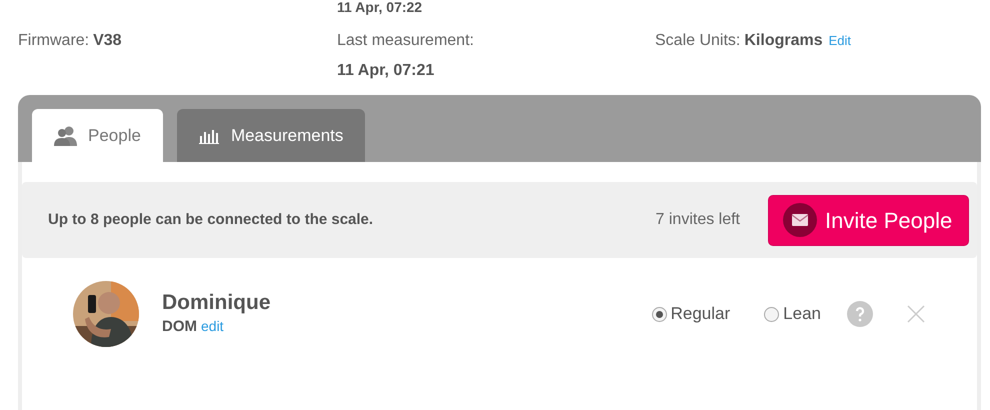 Image resolution: width=990 pixels, height=410 pixels. Describe the element at coordinates (792, 314) in the screenshot. I see `radio-option: Lean` at that location.